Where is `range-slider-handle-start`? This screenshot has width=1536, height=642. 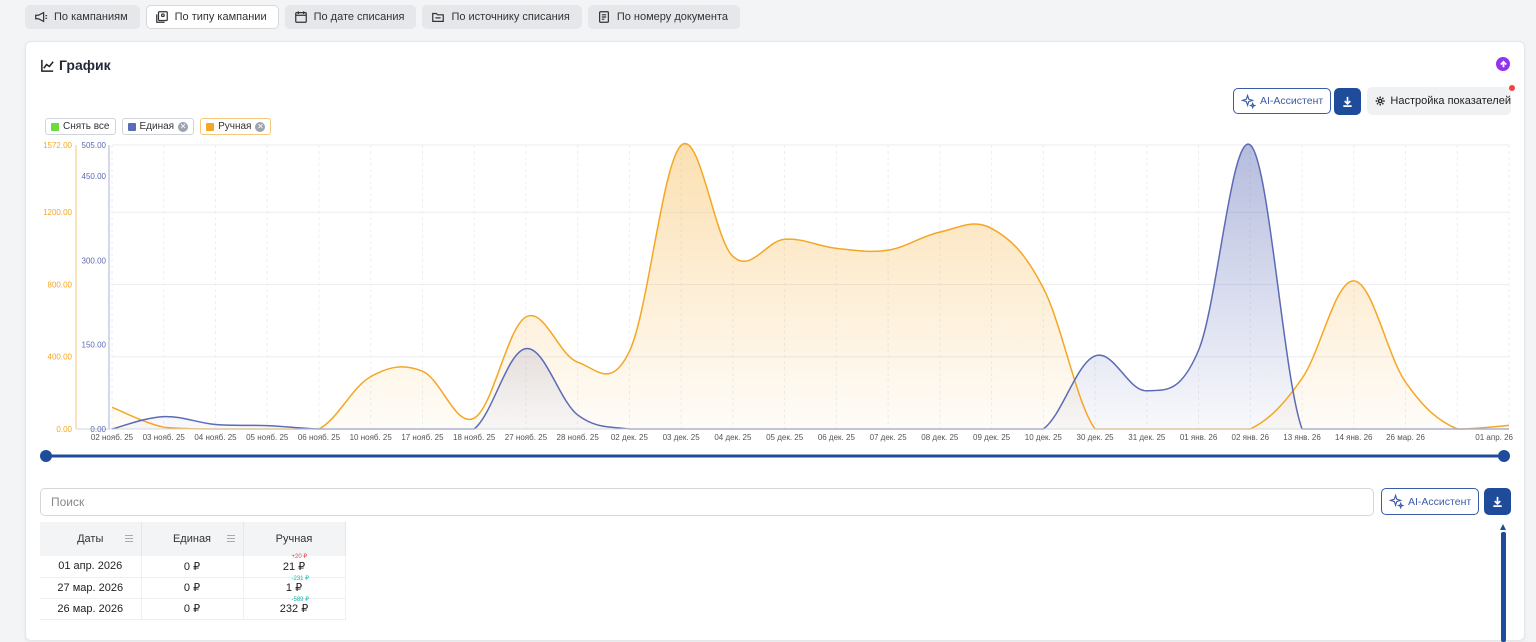
range-slider-handle-start is located at coordinates (46, 456).